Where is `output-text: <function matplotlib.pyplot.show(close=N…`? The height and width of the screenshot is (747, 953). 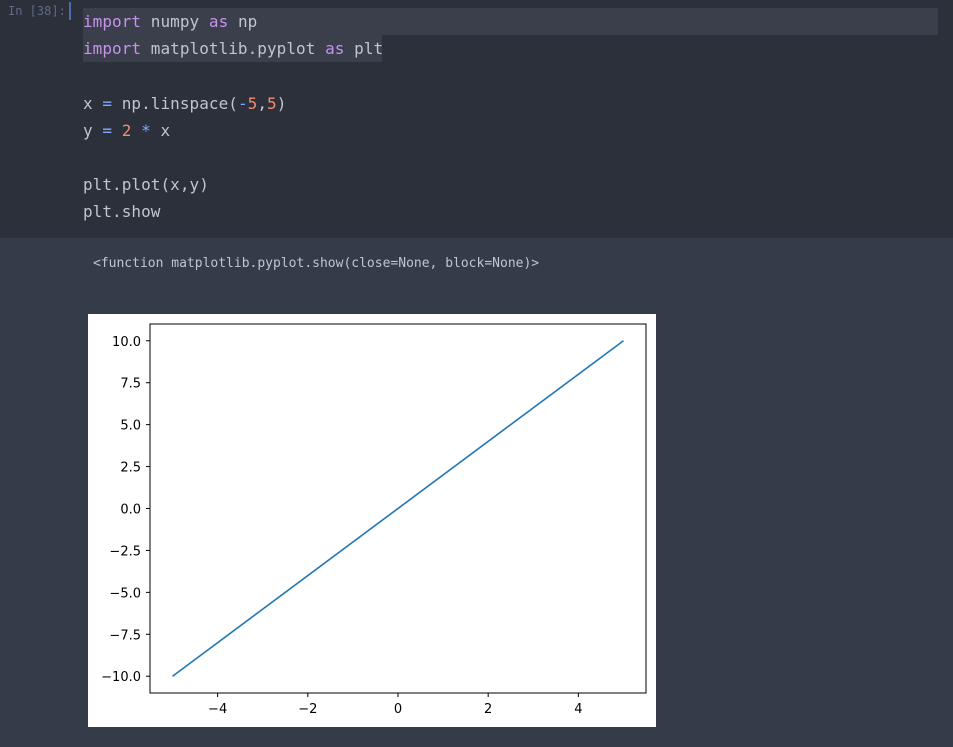
output-text: <function matplotlib.pyplot.show(close=N… is located at coordinates (316, 263).